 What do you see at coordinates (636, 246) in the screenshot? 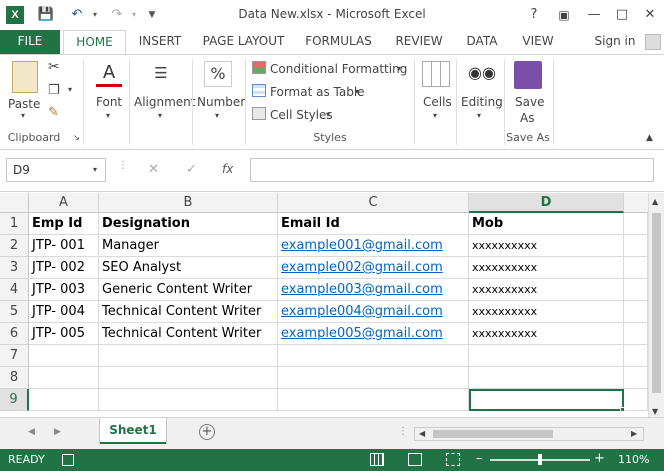
I see `cell-e2` at bounding box center [636, 246].